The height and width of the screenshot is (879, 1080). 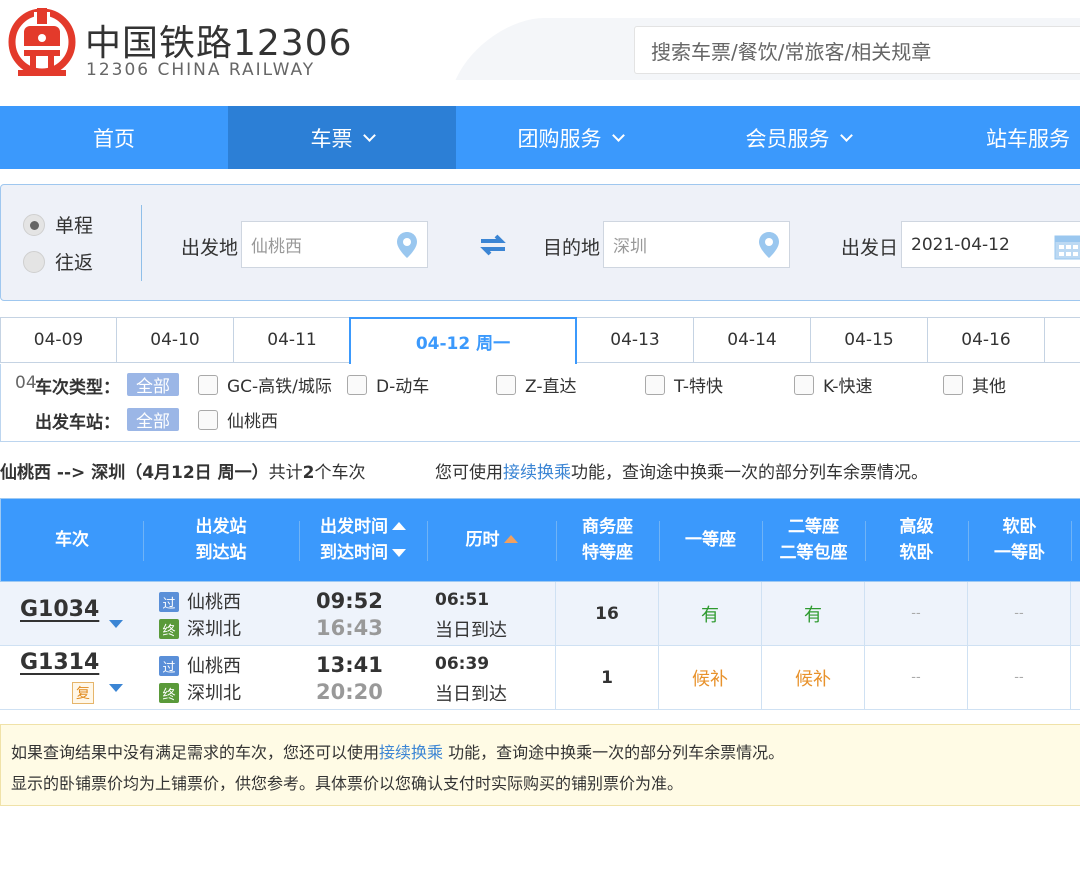 I want to click on location-pin-icon, so click(x=769, y=245).